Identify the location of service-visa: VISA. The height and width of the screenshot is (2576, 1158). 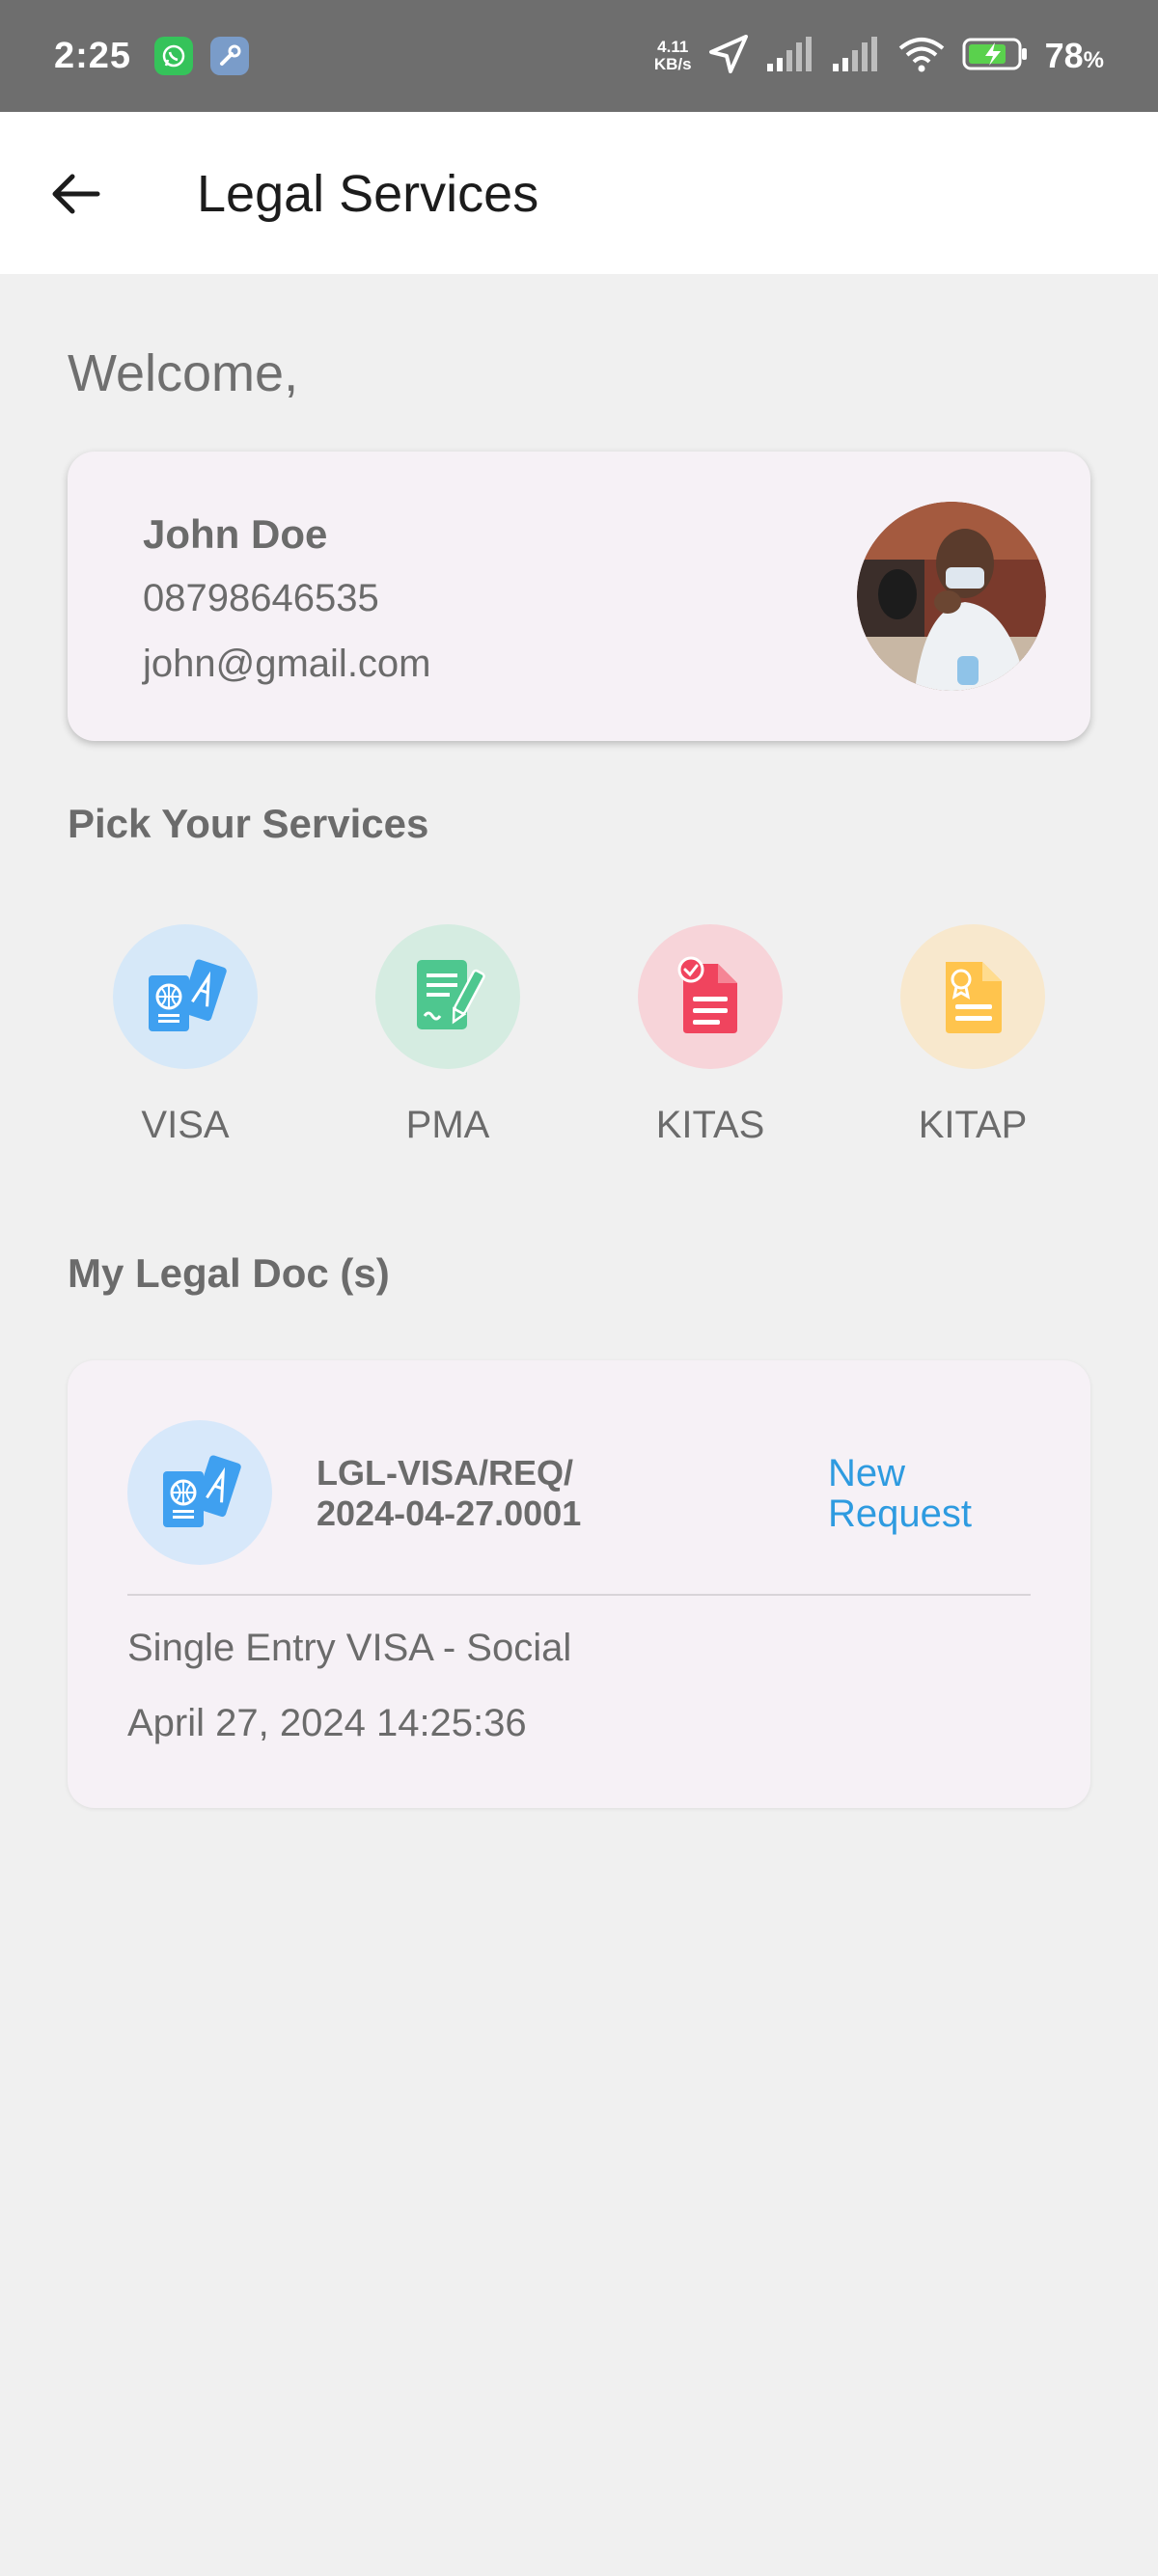
(185, 1040).